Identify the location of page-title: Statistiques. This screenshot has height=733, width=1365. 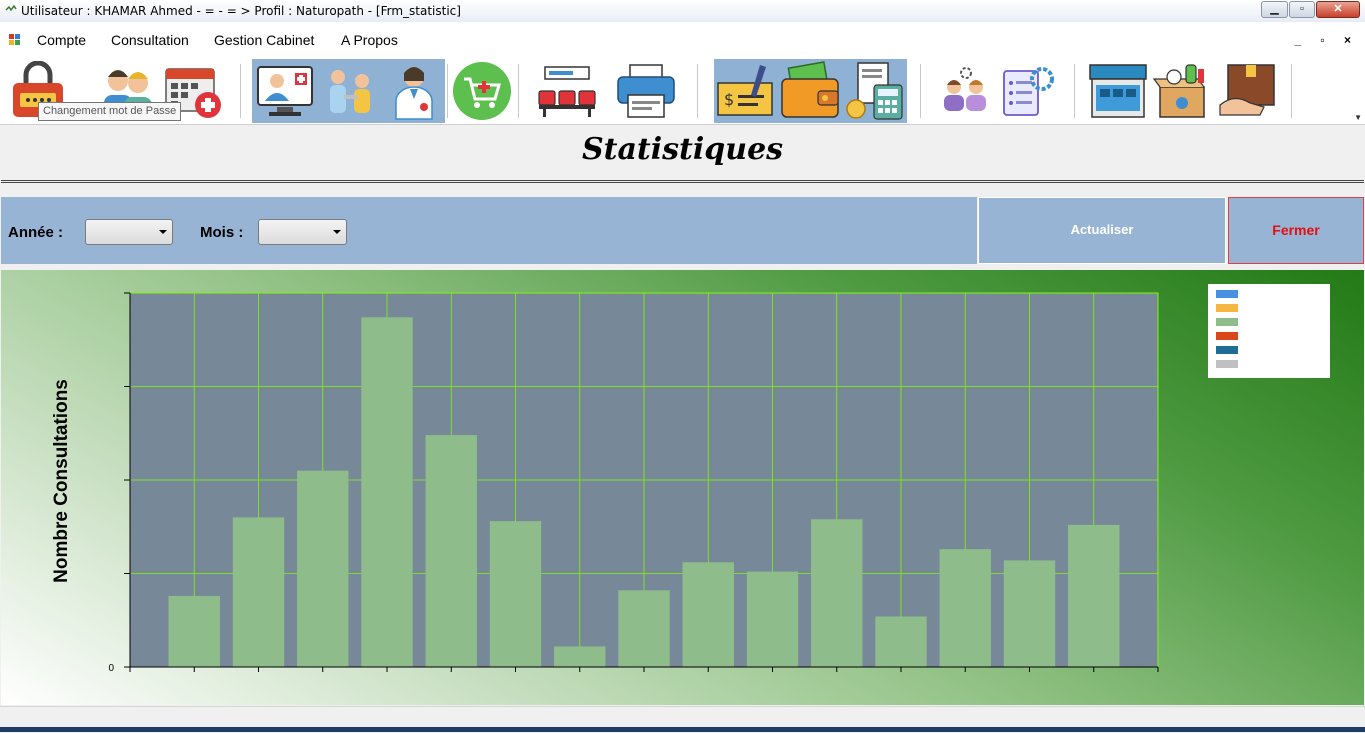
(682, 149).